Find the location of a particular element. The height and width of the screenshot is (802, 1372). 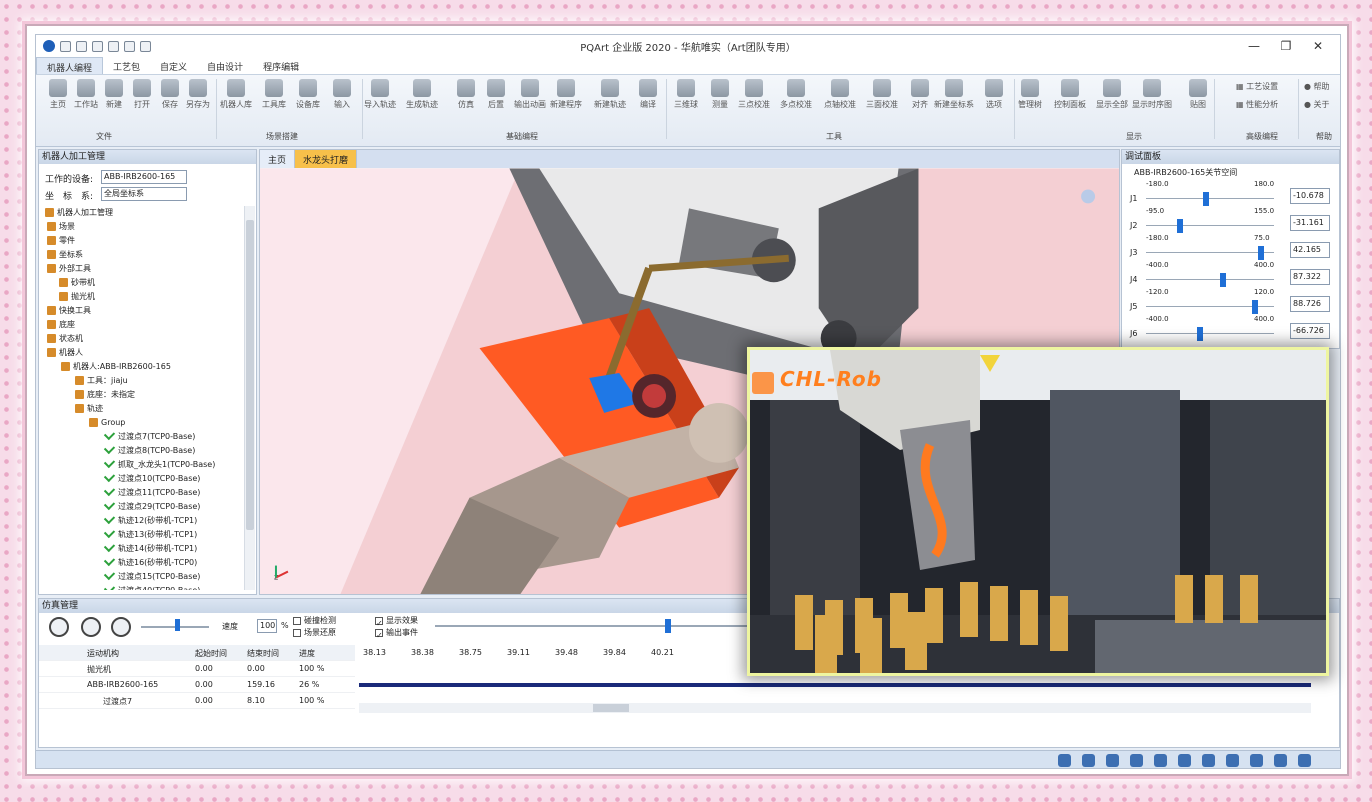

save-as-button: 另存为 is located at coordinates (198, 94).